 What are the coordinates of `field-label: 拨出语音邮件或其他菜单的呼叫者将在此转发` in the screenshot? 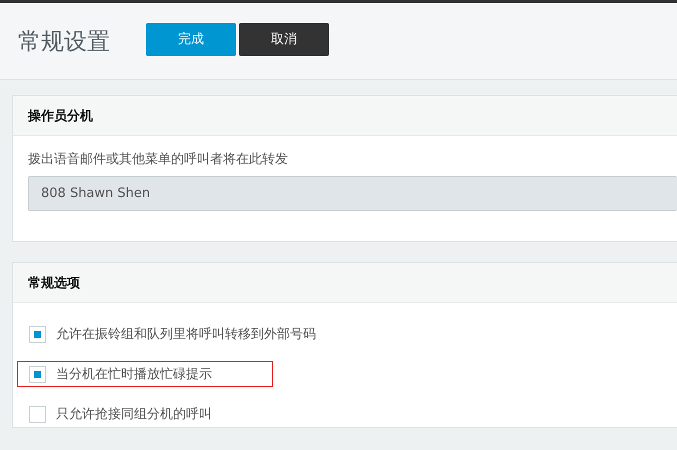 It's located at (158, 159).